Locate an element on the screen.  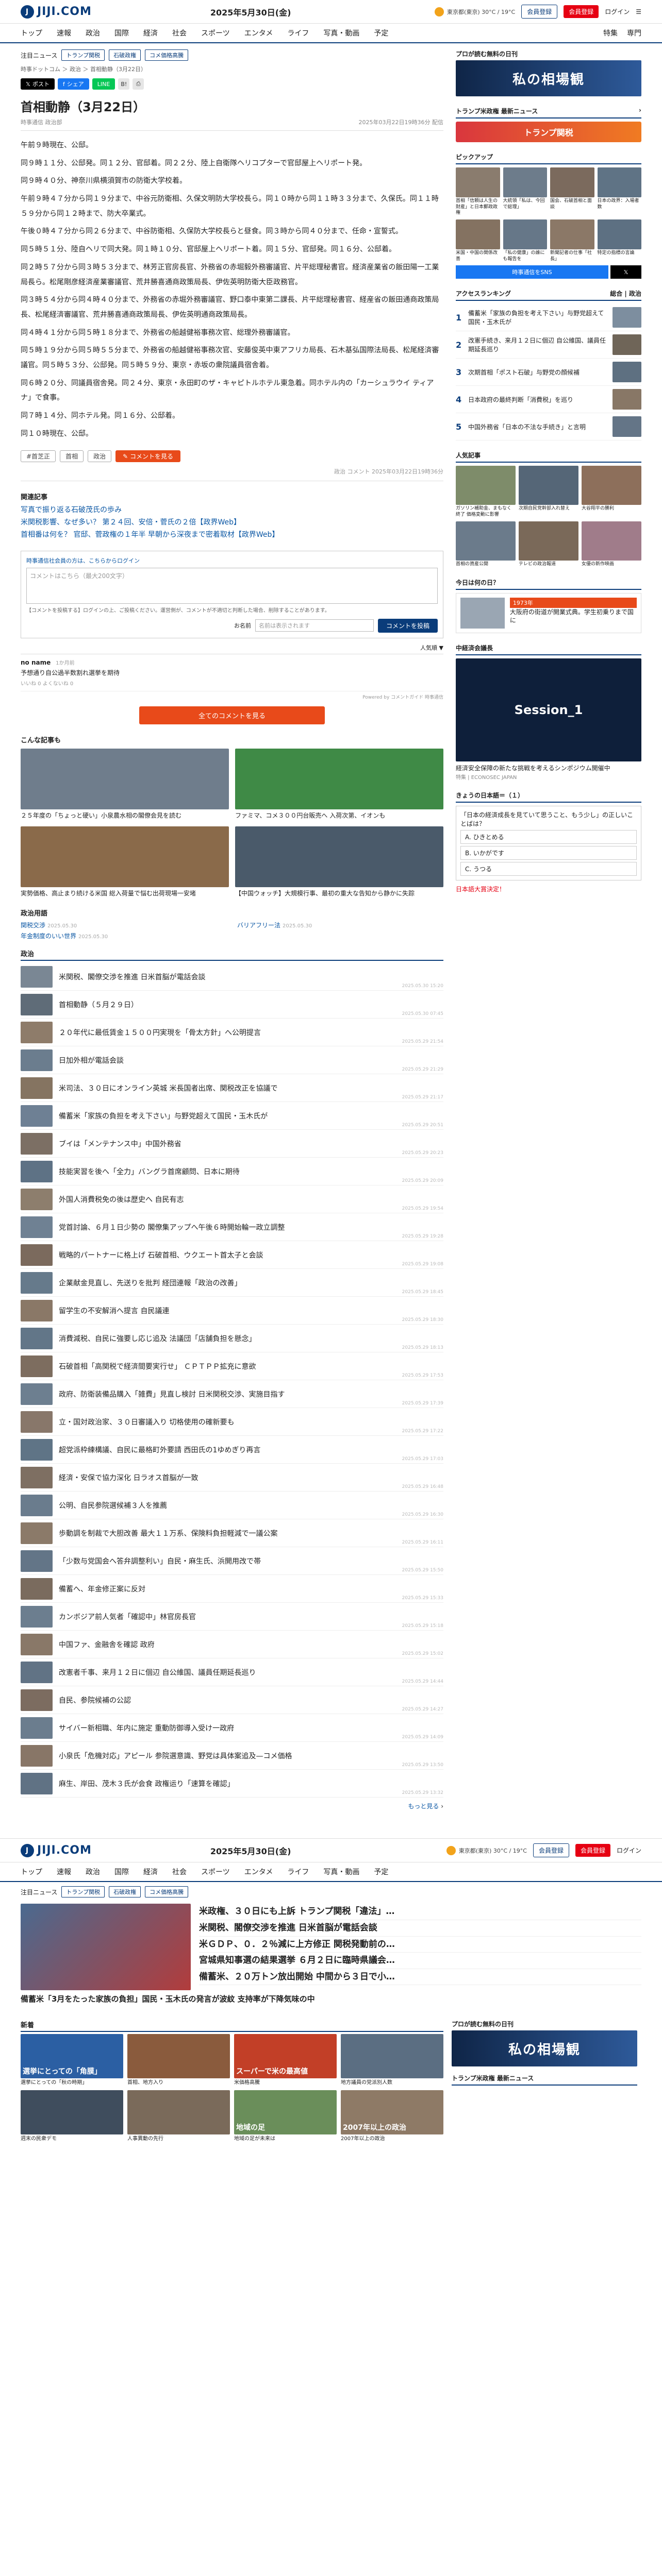
list-title: 小泉氏「危機対応」アピール 参院選意識、野党は具体案追及—コメ価格 is located at coordinates (175, 1756).